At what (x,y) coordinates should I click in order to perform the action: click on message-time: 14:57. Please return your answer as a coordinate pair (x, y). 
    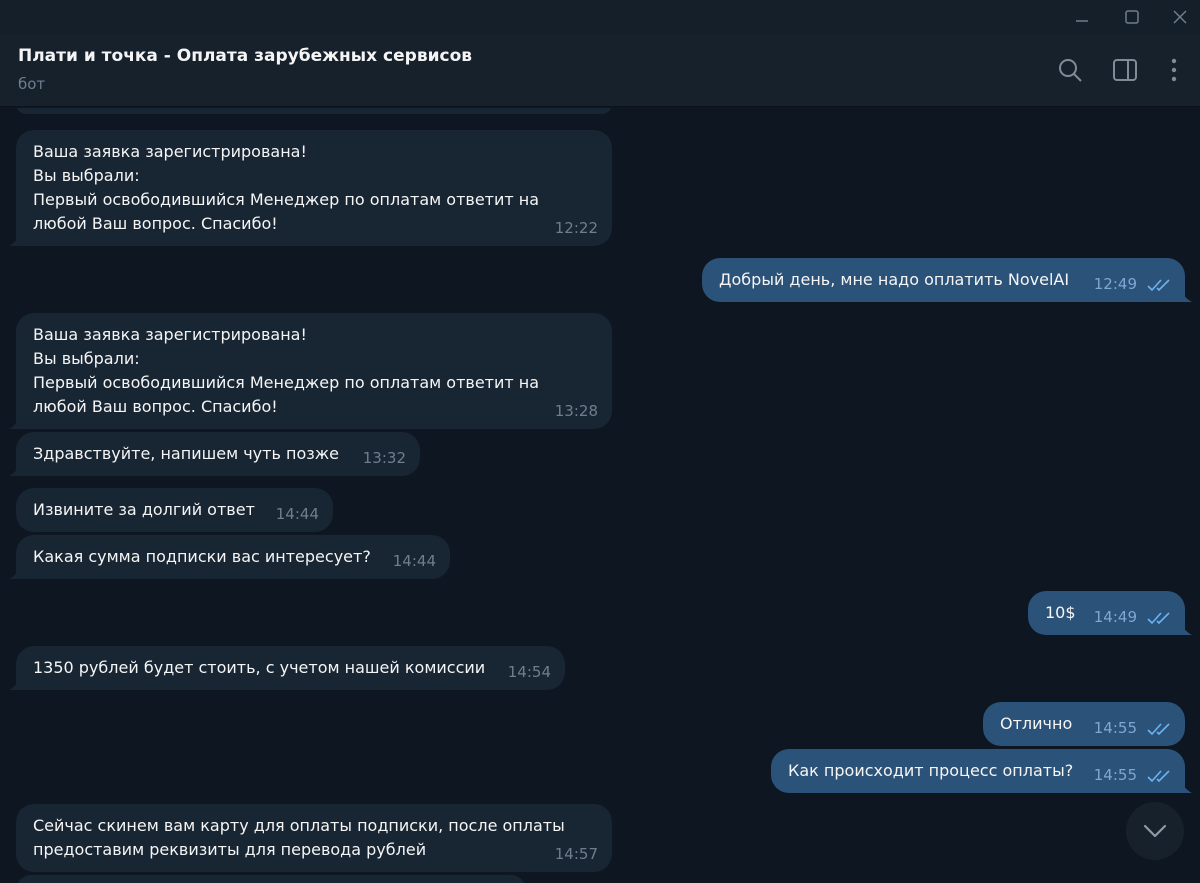
    Looking at the image, I should click on (576, 854).